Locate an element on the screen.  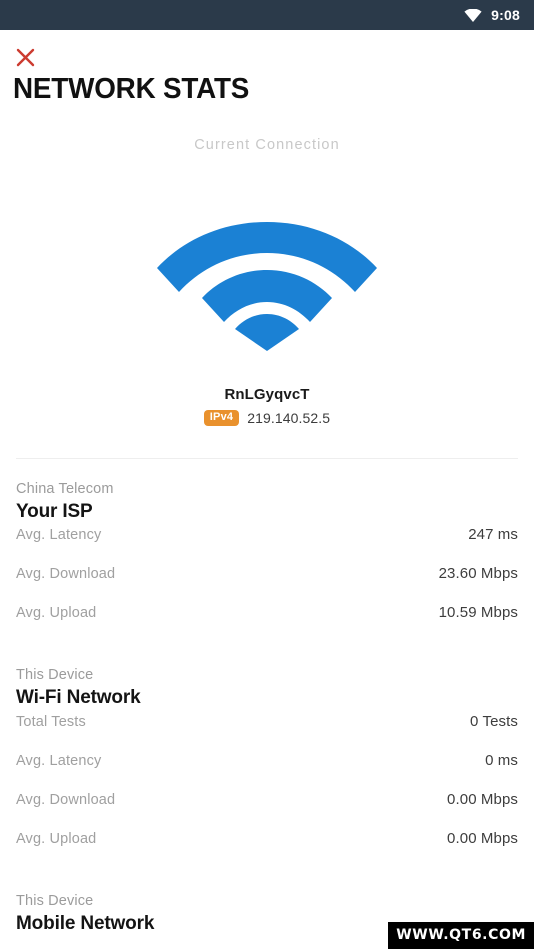
stat-value: 10.59 Mbps is located at coordinates (478, 613).